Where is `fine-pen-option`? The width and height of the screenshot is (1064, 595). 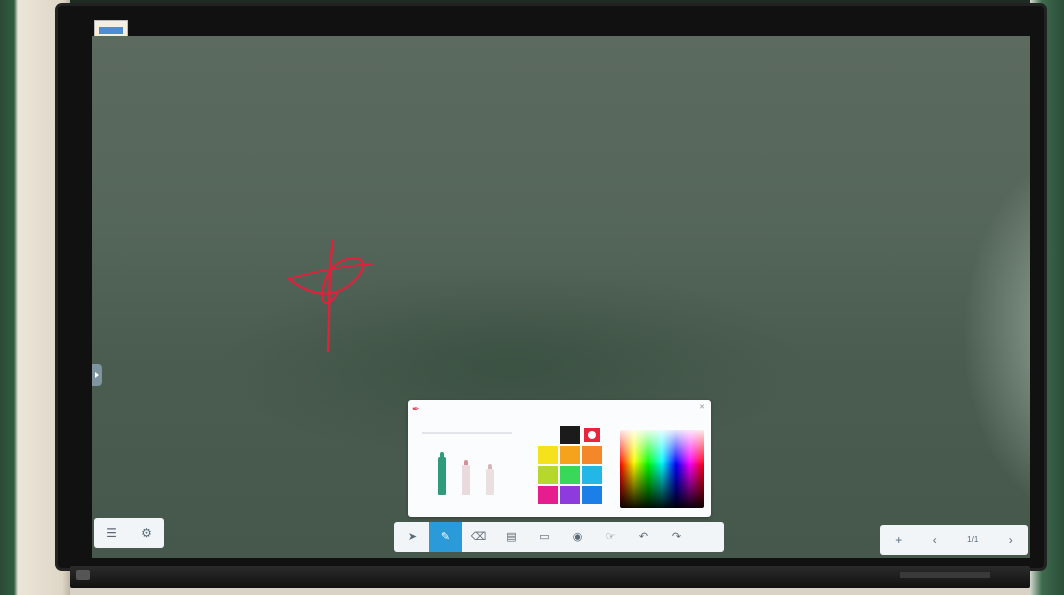 fine-pen-option is located at coordinates (466, 477).